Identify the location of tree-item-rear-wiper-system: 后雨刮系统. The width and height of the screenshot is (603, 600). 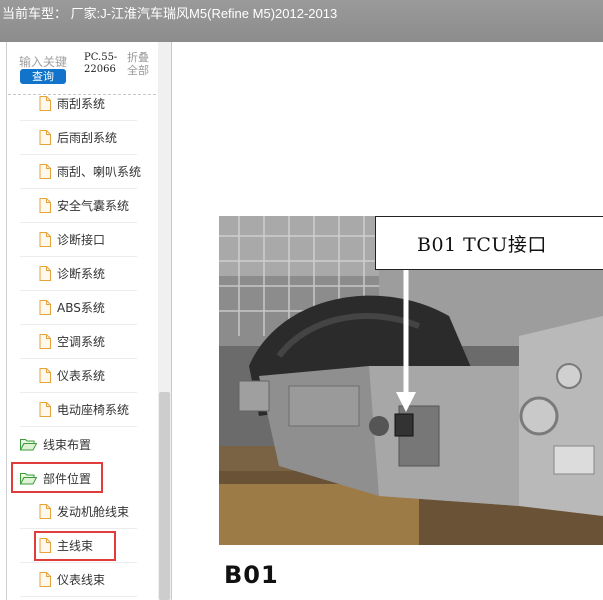
(78, 138).